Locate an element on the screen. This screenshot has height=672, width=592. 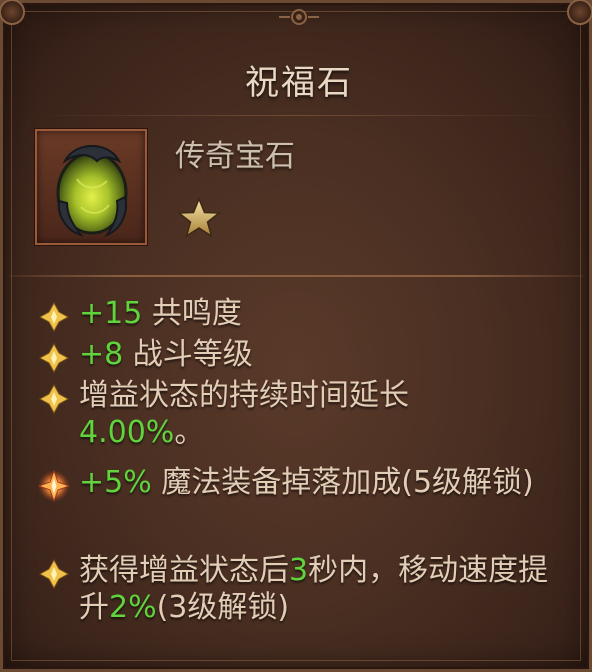
item-name: 祝福石 is located at coordinates (299, 83).